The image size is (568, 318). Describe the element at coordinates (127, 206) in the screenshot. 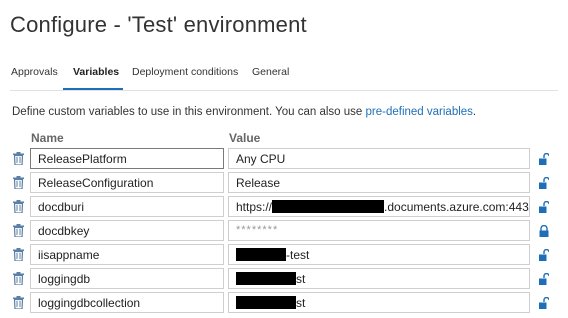

I see `variable-name-input: docdburi` at that location.